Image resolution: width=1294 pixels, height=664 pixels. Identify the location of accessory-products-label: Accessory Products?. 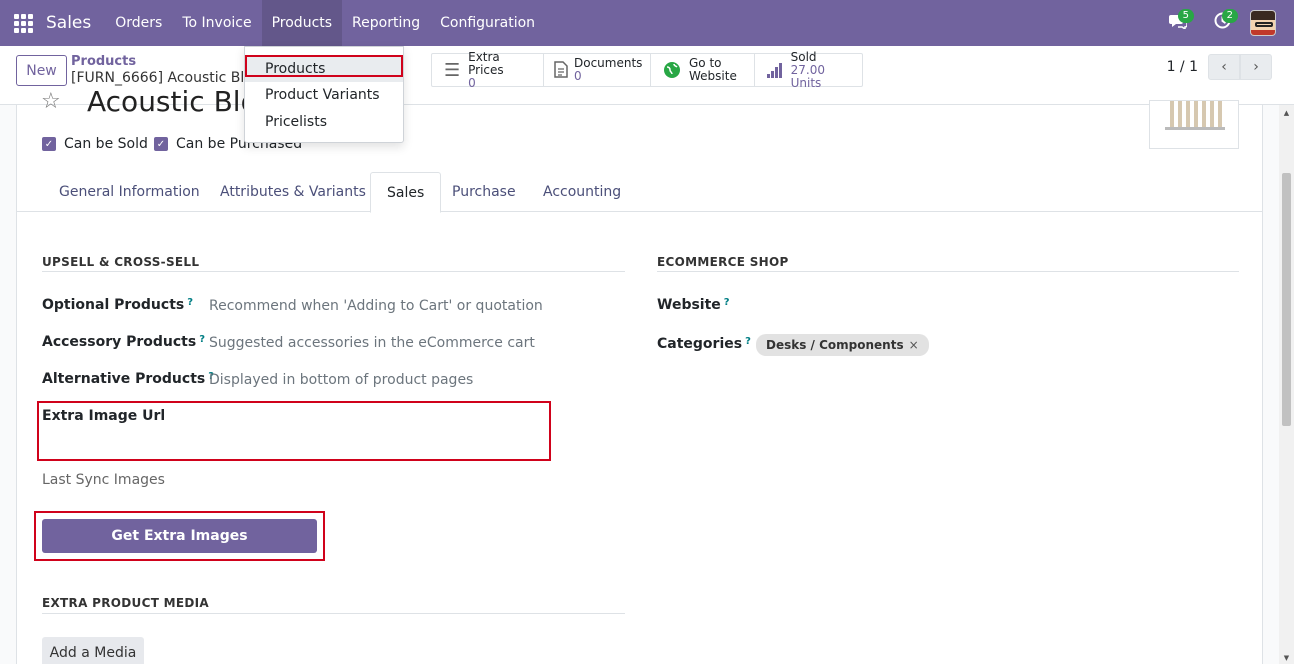
(124, 342).